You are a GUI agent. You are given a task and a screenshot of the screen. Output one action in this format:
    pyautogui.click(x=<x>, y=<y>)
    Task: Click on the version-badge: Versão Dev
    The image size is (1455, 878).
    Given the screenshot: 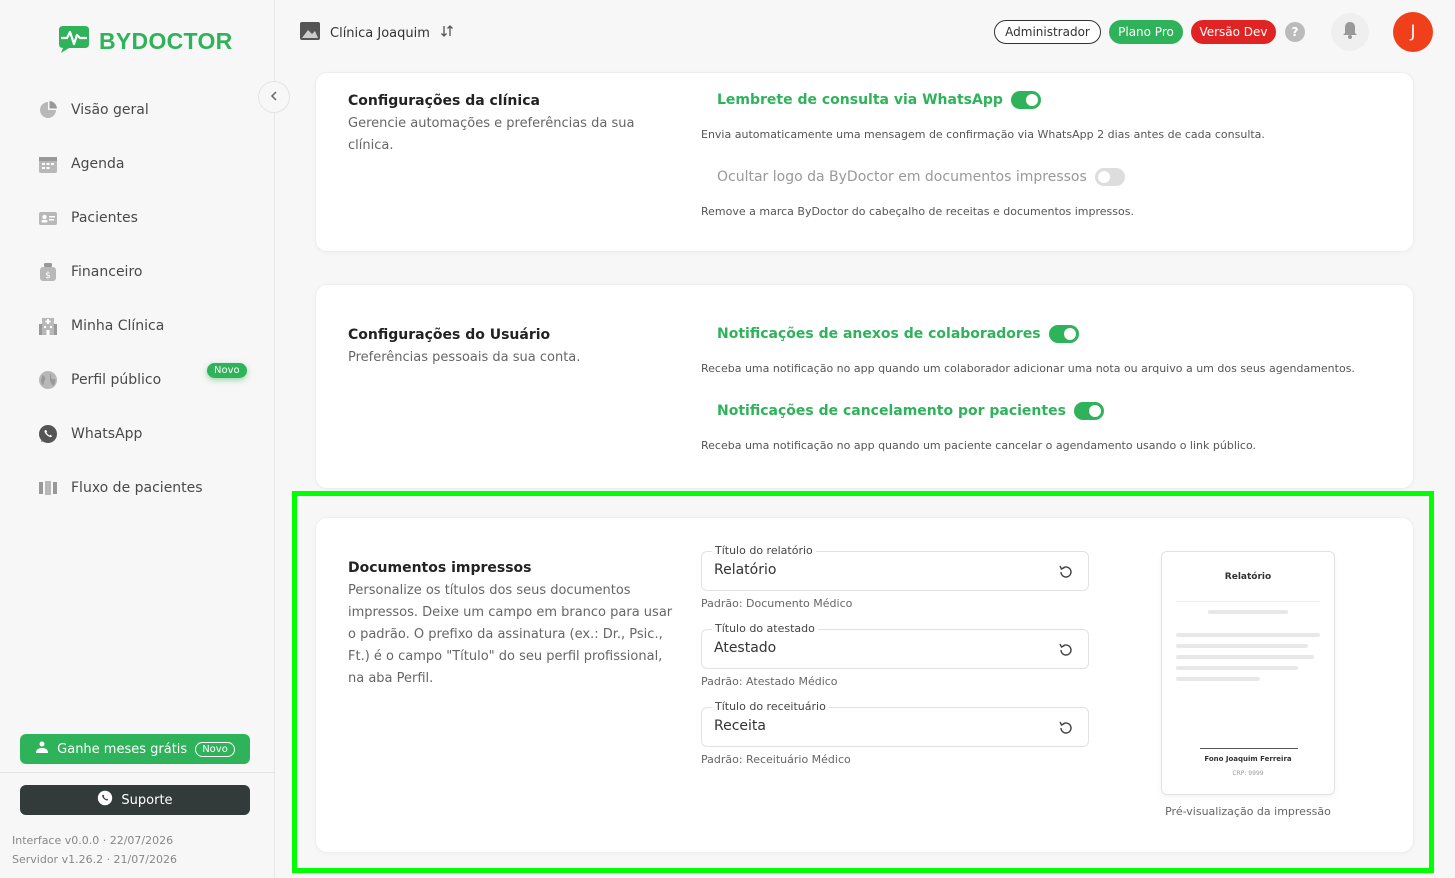 What is the action you would take?
    pyautogui.click(x=1233, y=32)
    